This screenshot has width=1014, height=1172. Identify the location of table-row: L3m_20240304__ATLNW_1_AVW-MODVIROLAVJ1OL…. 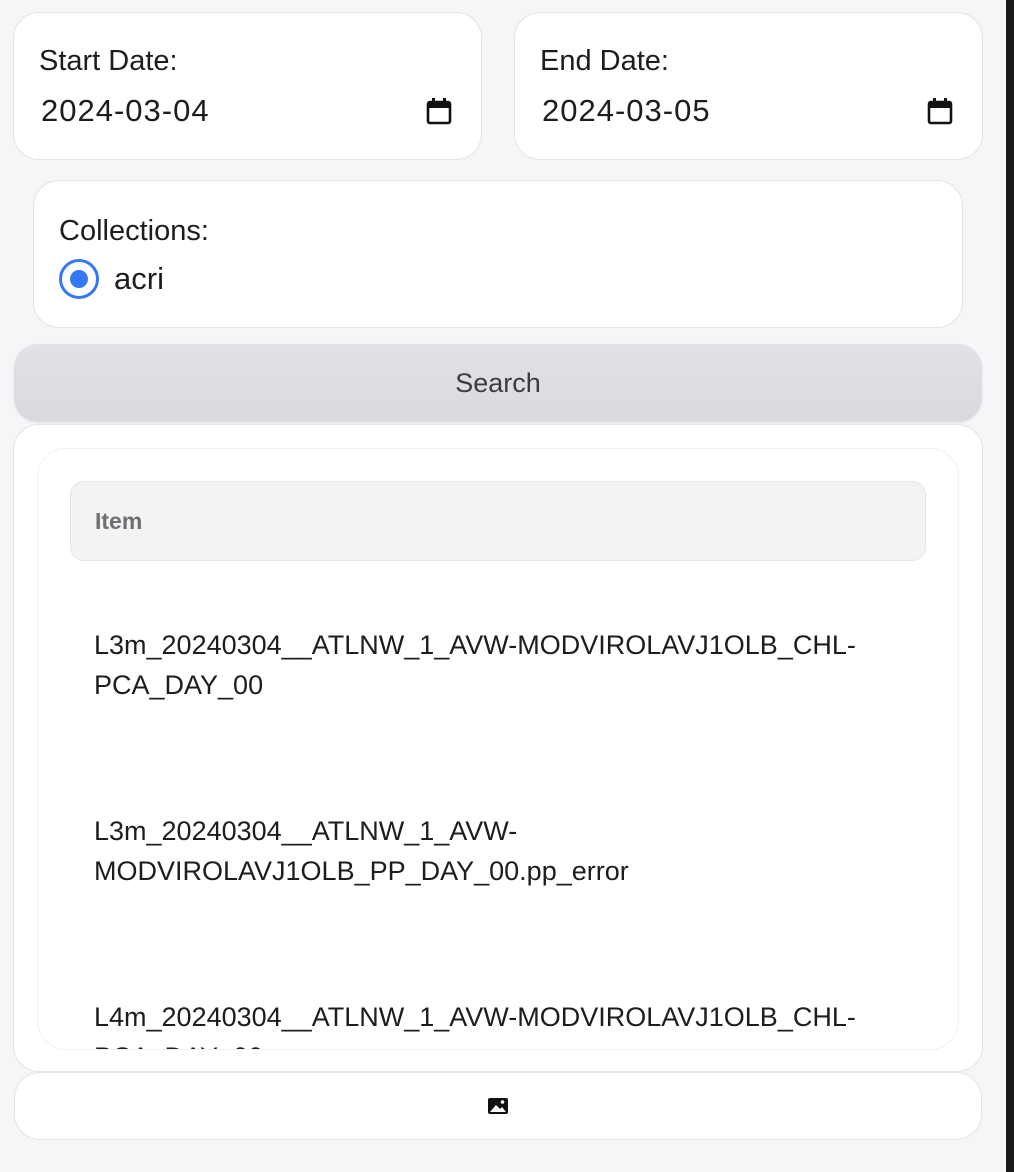
(504, 718).